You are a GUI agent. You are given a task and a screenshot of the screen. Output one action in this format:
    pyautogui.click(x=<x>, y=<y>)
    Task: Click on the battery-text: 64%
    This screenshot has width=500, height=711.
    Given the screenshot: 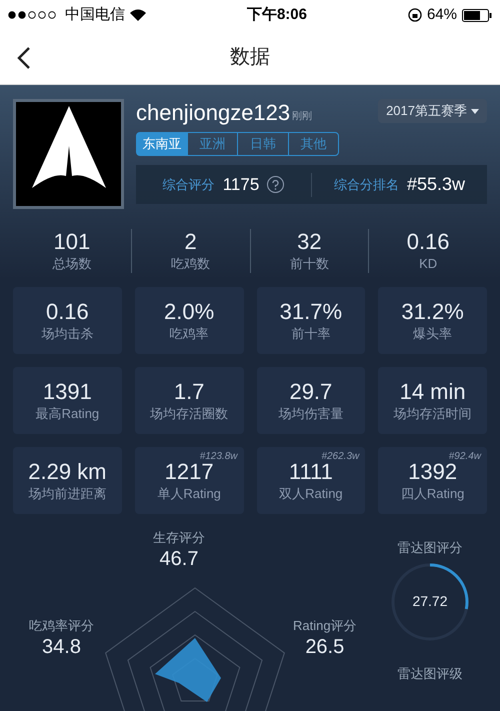 What is the action you would take?
    pyautogui.click(x=441, y=14)
    